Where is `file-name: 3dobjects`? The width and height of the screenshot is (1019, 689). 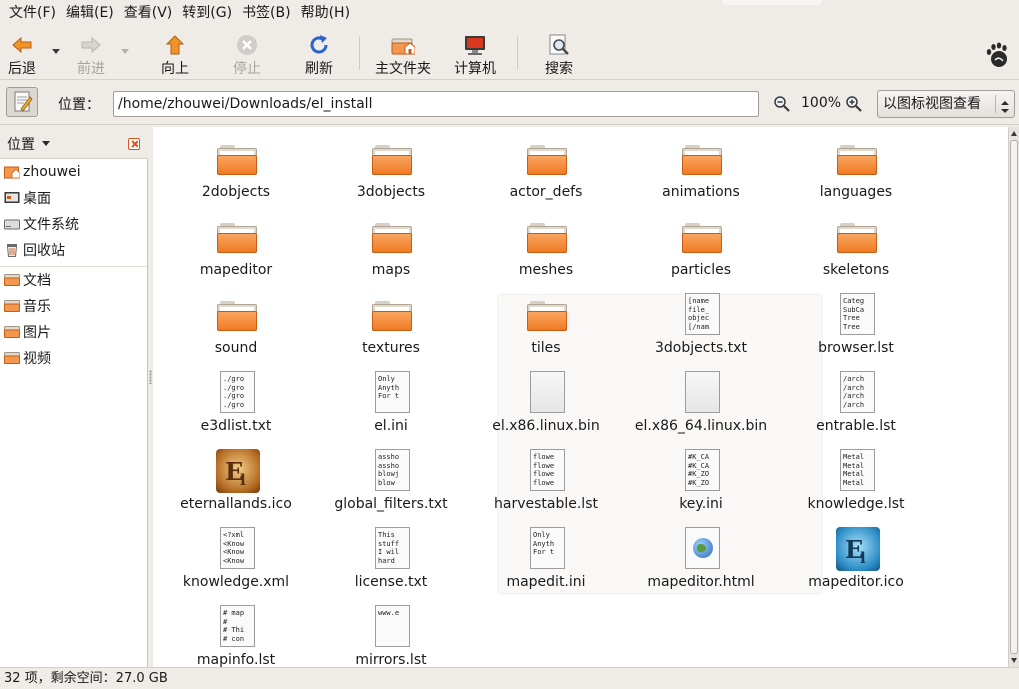 file-name: 3dobjects is located at coordinates (391, 192).